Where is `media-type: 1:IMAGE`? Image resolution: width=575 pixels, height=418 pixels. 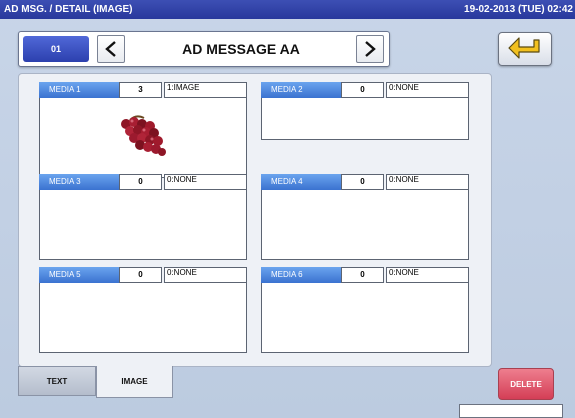 media-type: 1:IMAGE is located at coordinates (205, 90).